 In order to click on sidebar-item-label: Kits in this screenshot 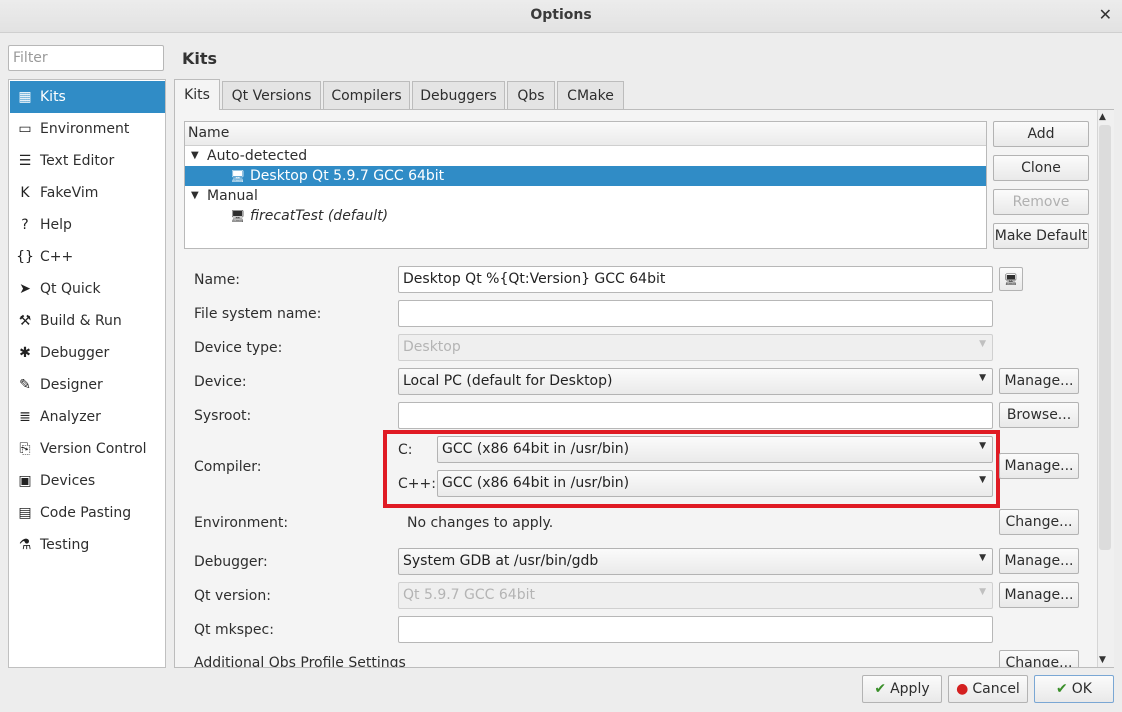, I will do `click(53, 97)`.